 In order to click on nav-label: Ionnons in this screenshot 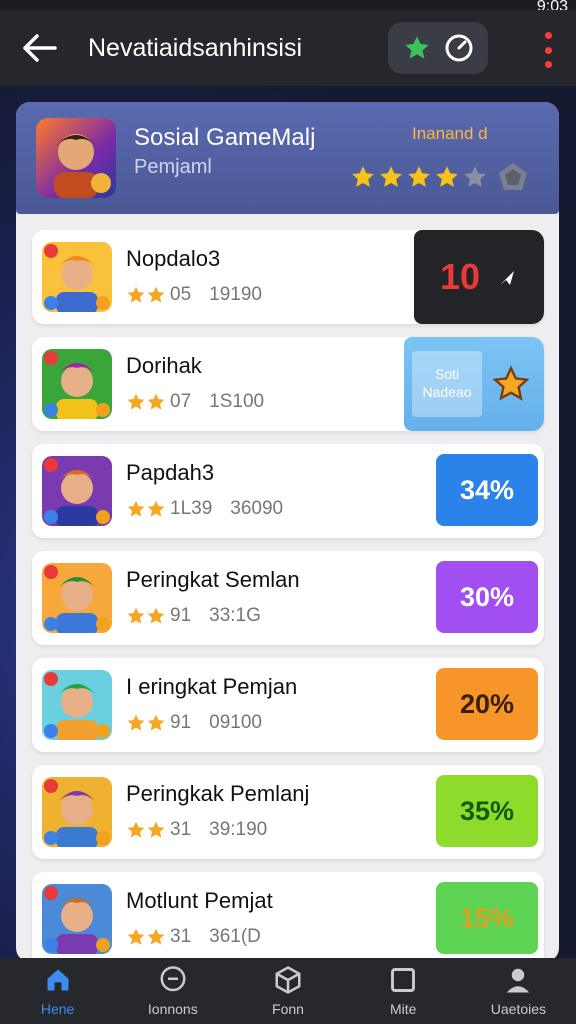, I will do `click(172, 1009)`.